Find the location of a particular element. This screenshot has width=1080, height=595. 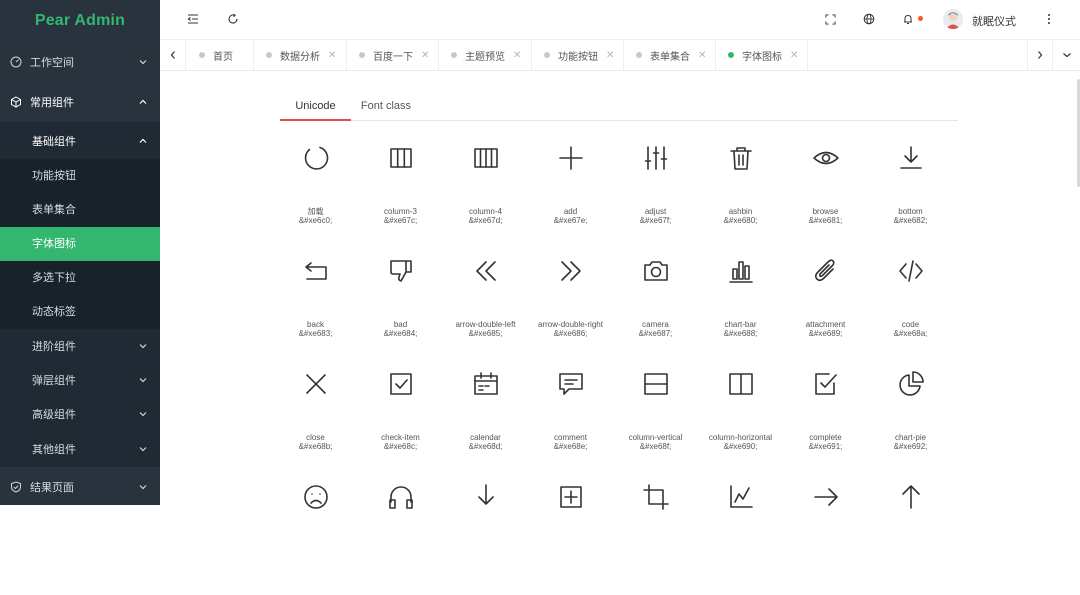

icon-name: column-4 is located at coordinates (485, 211).